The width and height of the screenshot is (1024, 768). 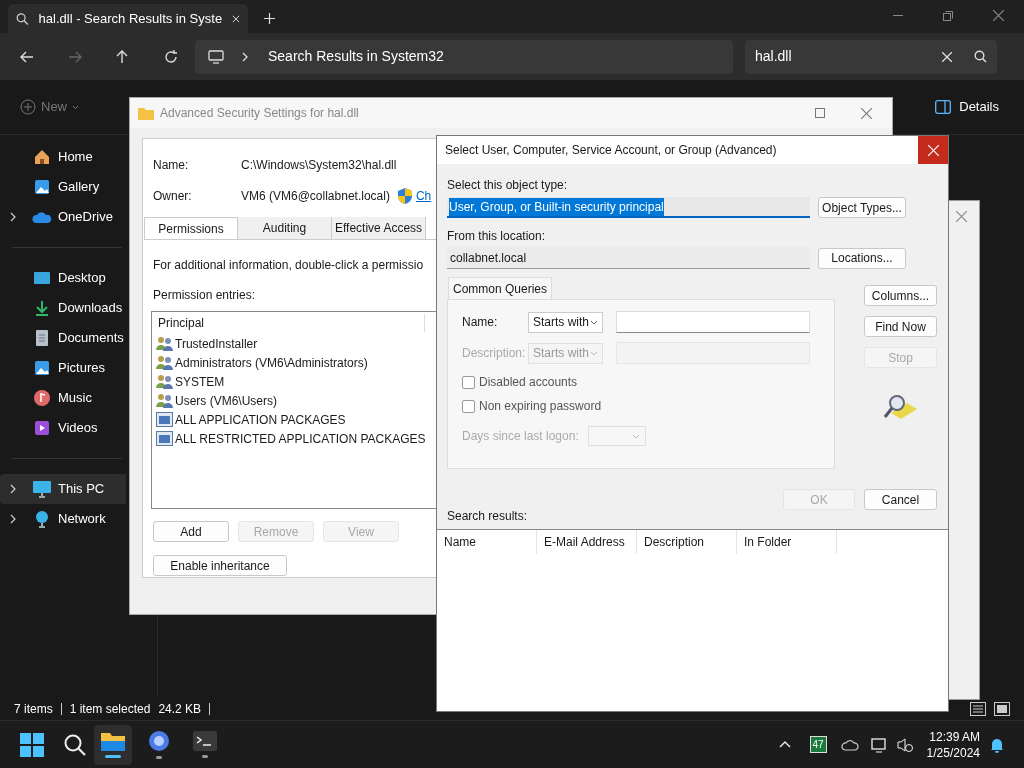 I want to click on document-icon, so click(x=42, y=338).